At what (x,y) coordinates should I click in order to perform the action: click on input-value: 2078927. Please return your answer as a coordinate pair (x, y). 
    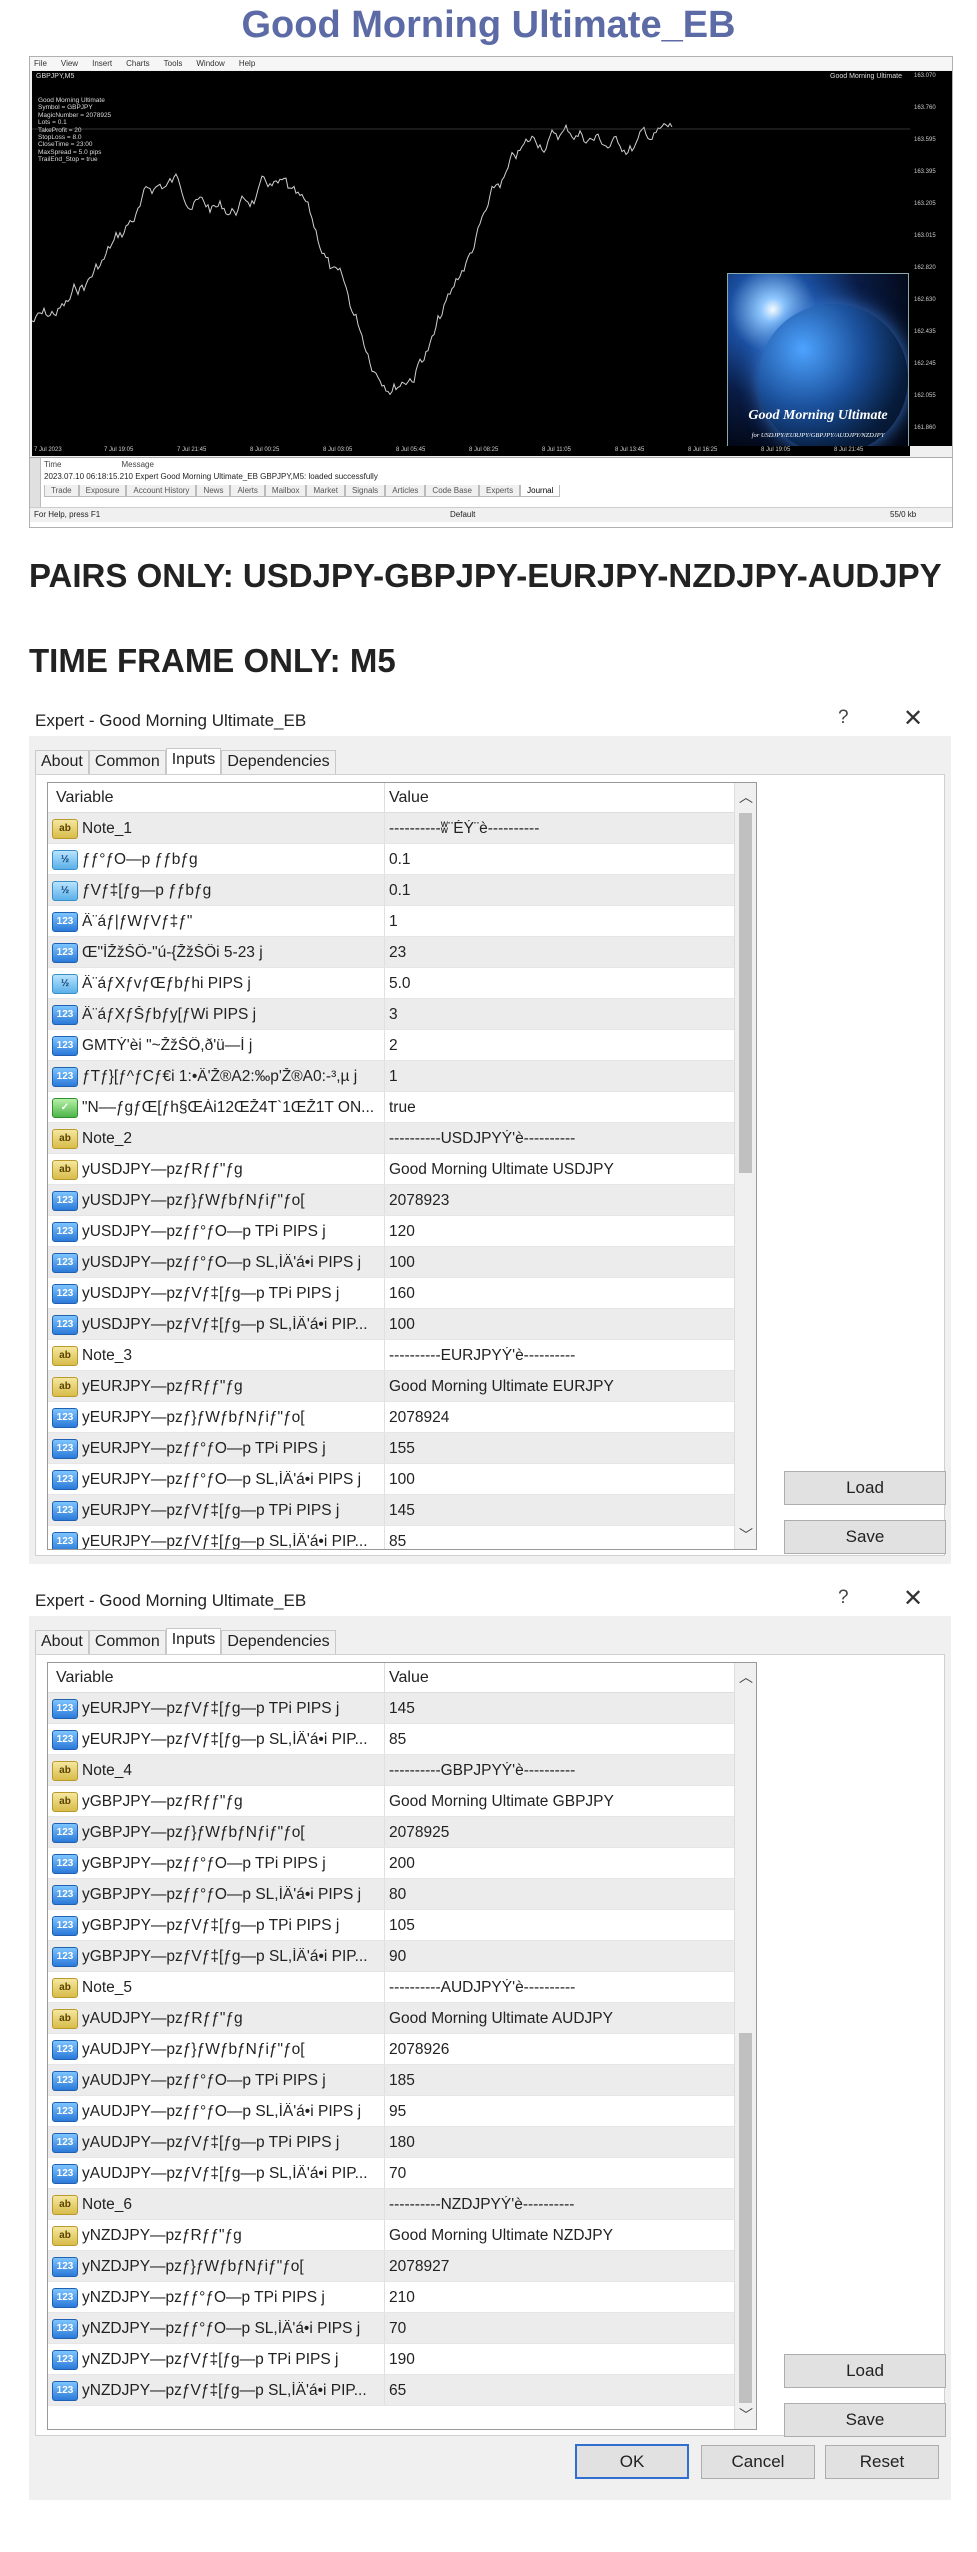
    Looking at the image, I should click on (559, 2267).